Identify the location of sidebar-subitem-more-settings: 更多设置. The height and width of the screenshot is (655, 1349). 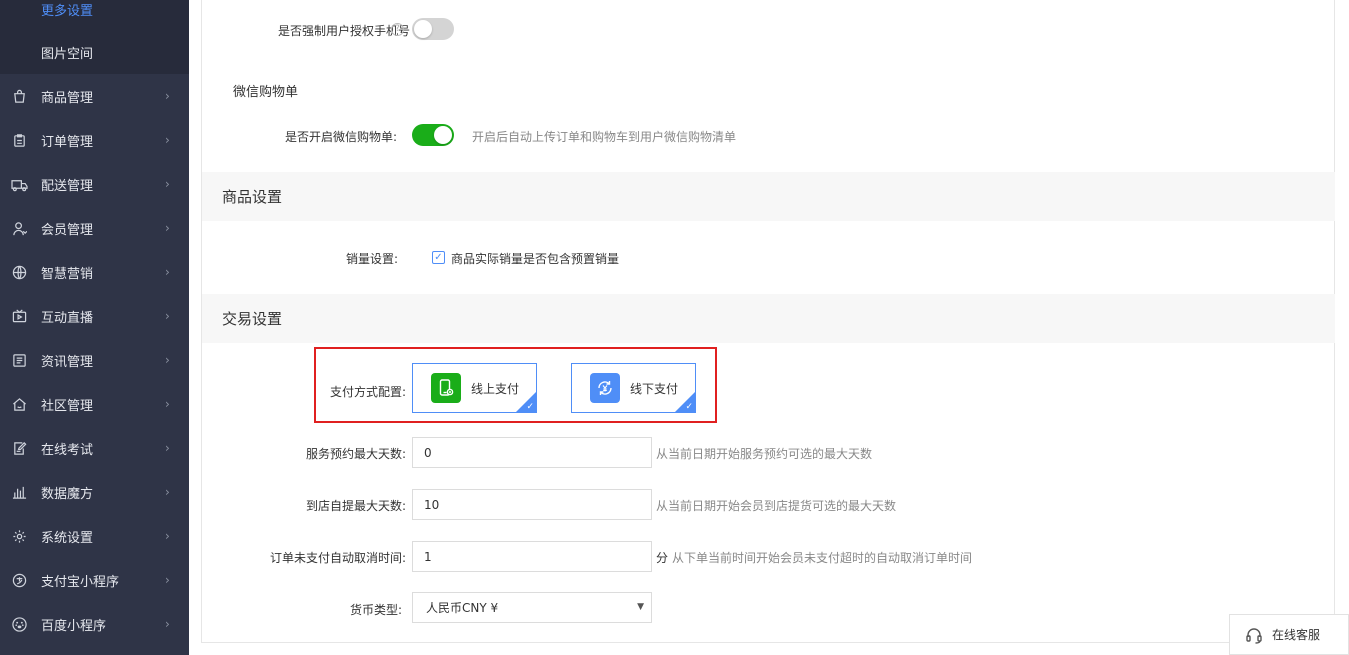
(67, 9).